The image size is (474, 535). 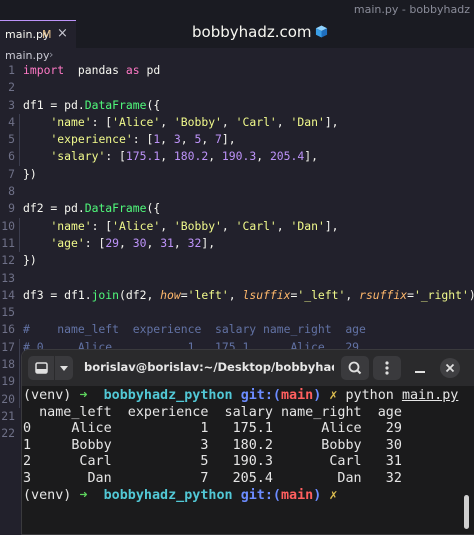 I want to click on code-line: 11 'age': [29, 30, 31, 32],, so click(x=237, y=243).